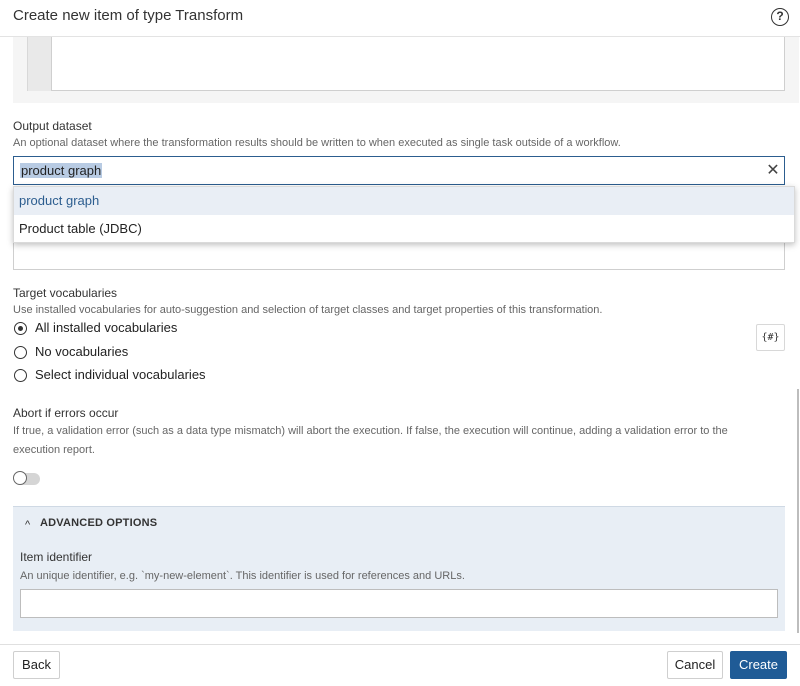 The width and height of the screenshot is (800, 686). What do you see at coordinates (770, 337) in the screenshot?
I see `template-button: {#}` at bounding box center [770, 337].